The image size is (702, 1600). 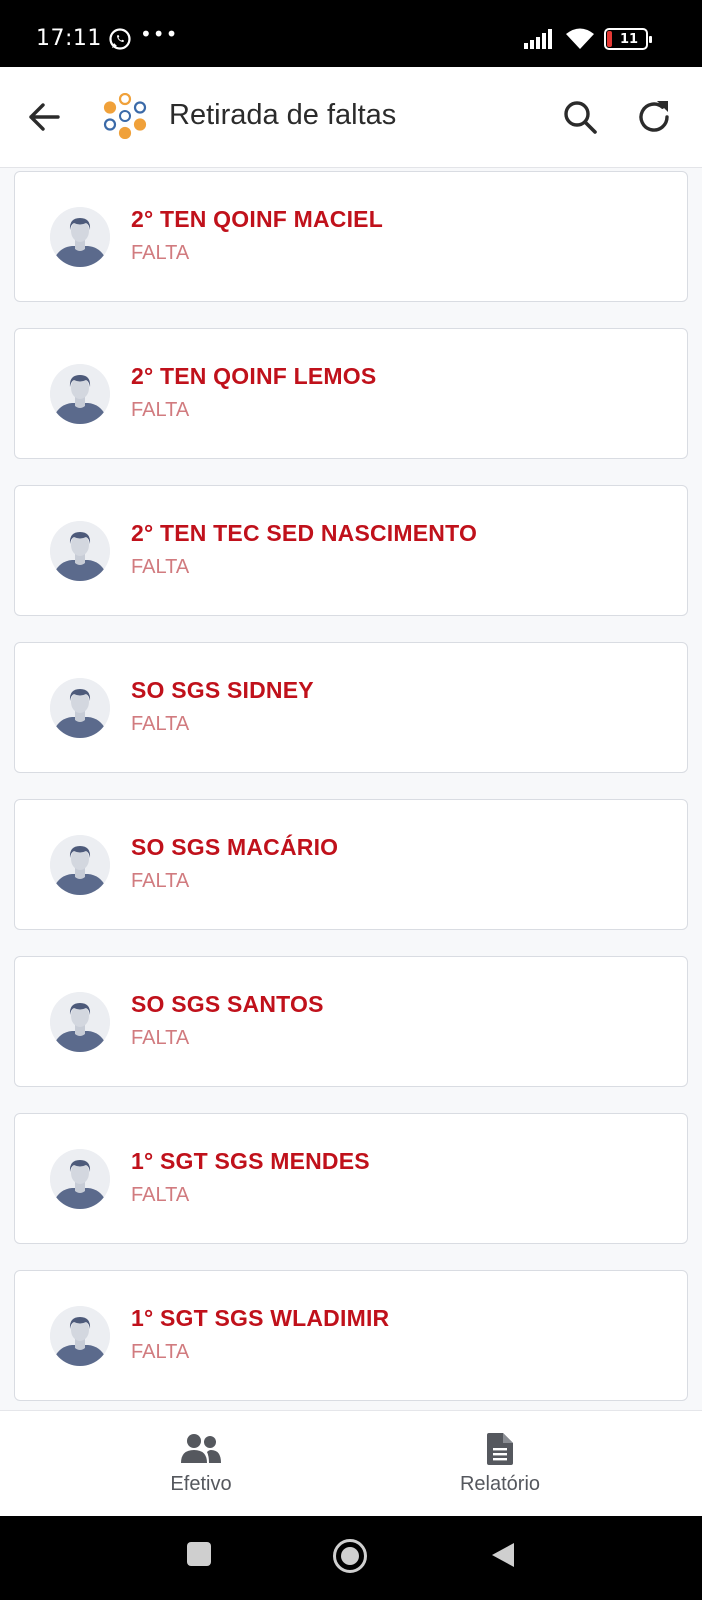 I want to click on app-logo-icon, so click(x=125, y=116).